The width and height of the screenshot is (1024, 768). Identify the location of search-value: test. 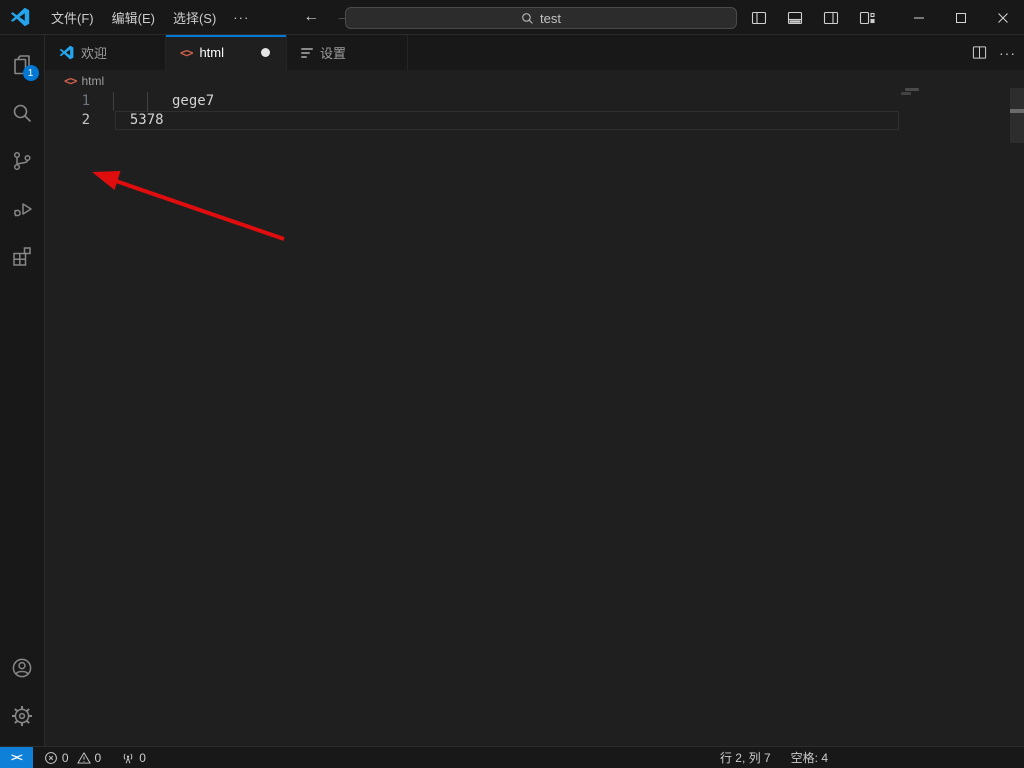
(550, 18).